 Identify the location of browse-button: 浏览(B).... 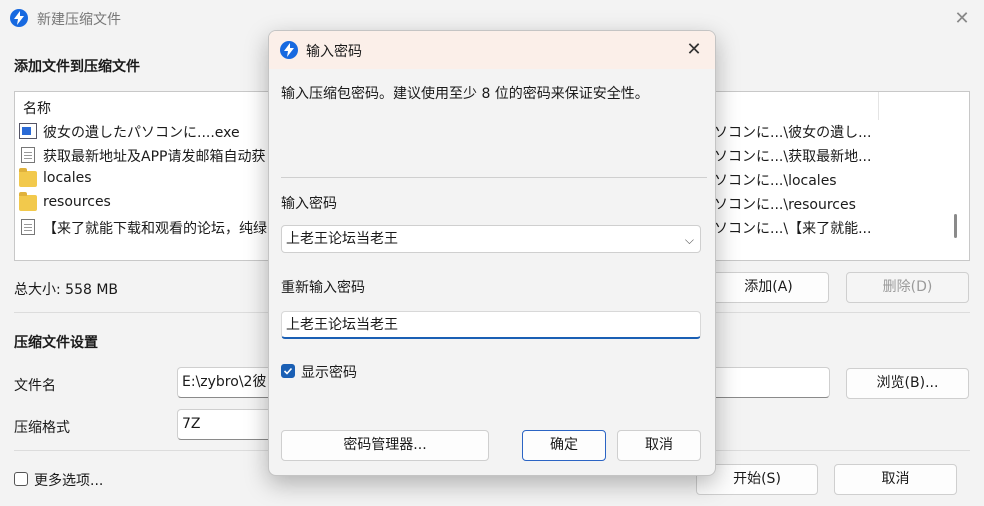
(907, 383).